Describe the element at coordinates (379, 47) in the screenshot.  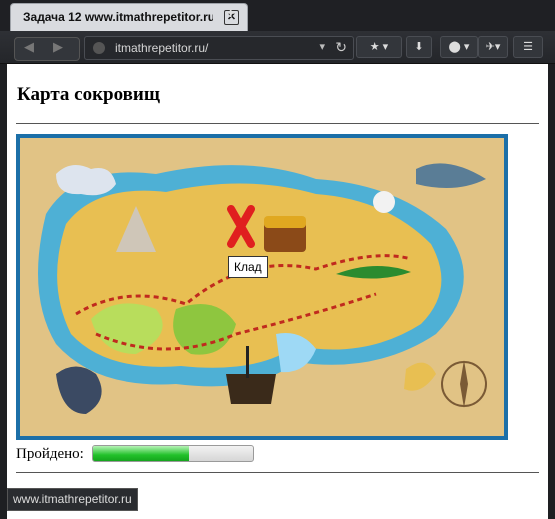
I see `bookmark-star-button: ★ ▾` at that location.